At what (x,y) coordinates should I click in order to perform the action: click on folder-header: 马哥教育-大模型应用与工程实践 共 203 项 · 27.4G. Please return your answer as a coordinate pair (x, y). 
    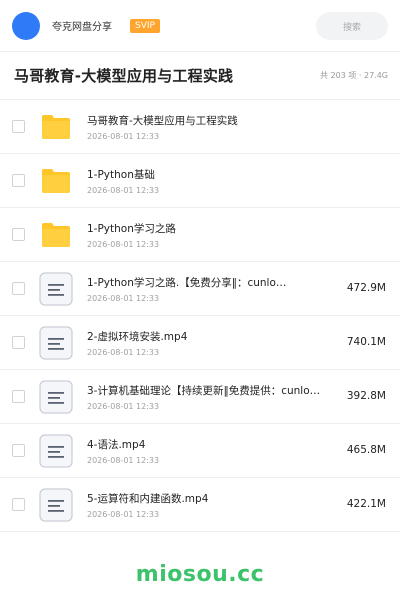
    Looking at the image, I should click on (200, 76).